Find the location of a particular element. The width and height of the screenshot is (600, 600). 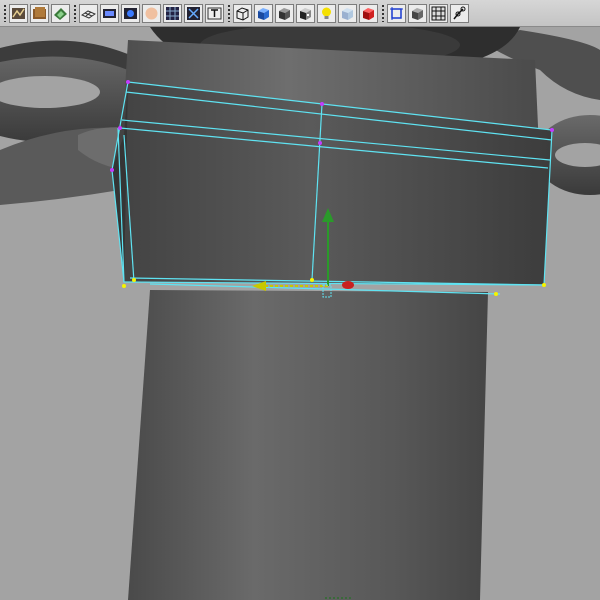

red-cube-icon is located at coordinates (368, 13).